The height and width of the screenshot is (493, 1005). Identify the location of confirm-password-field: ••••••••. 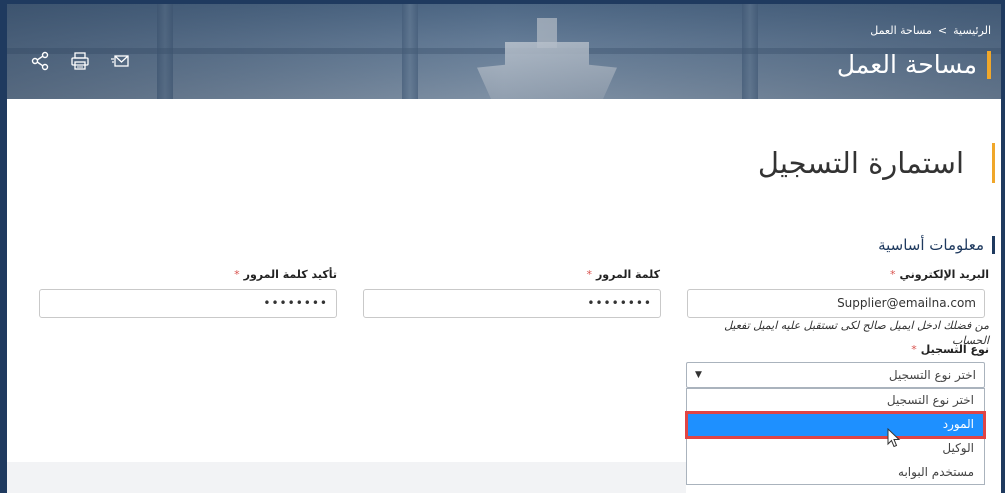
(188, 303).